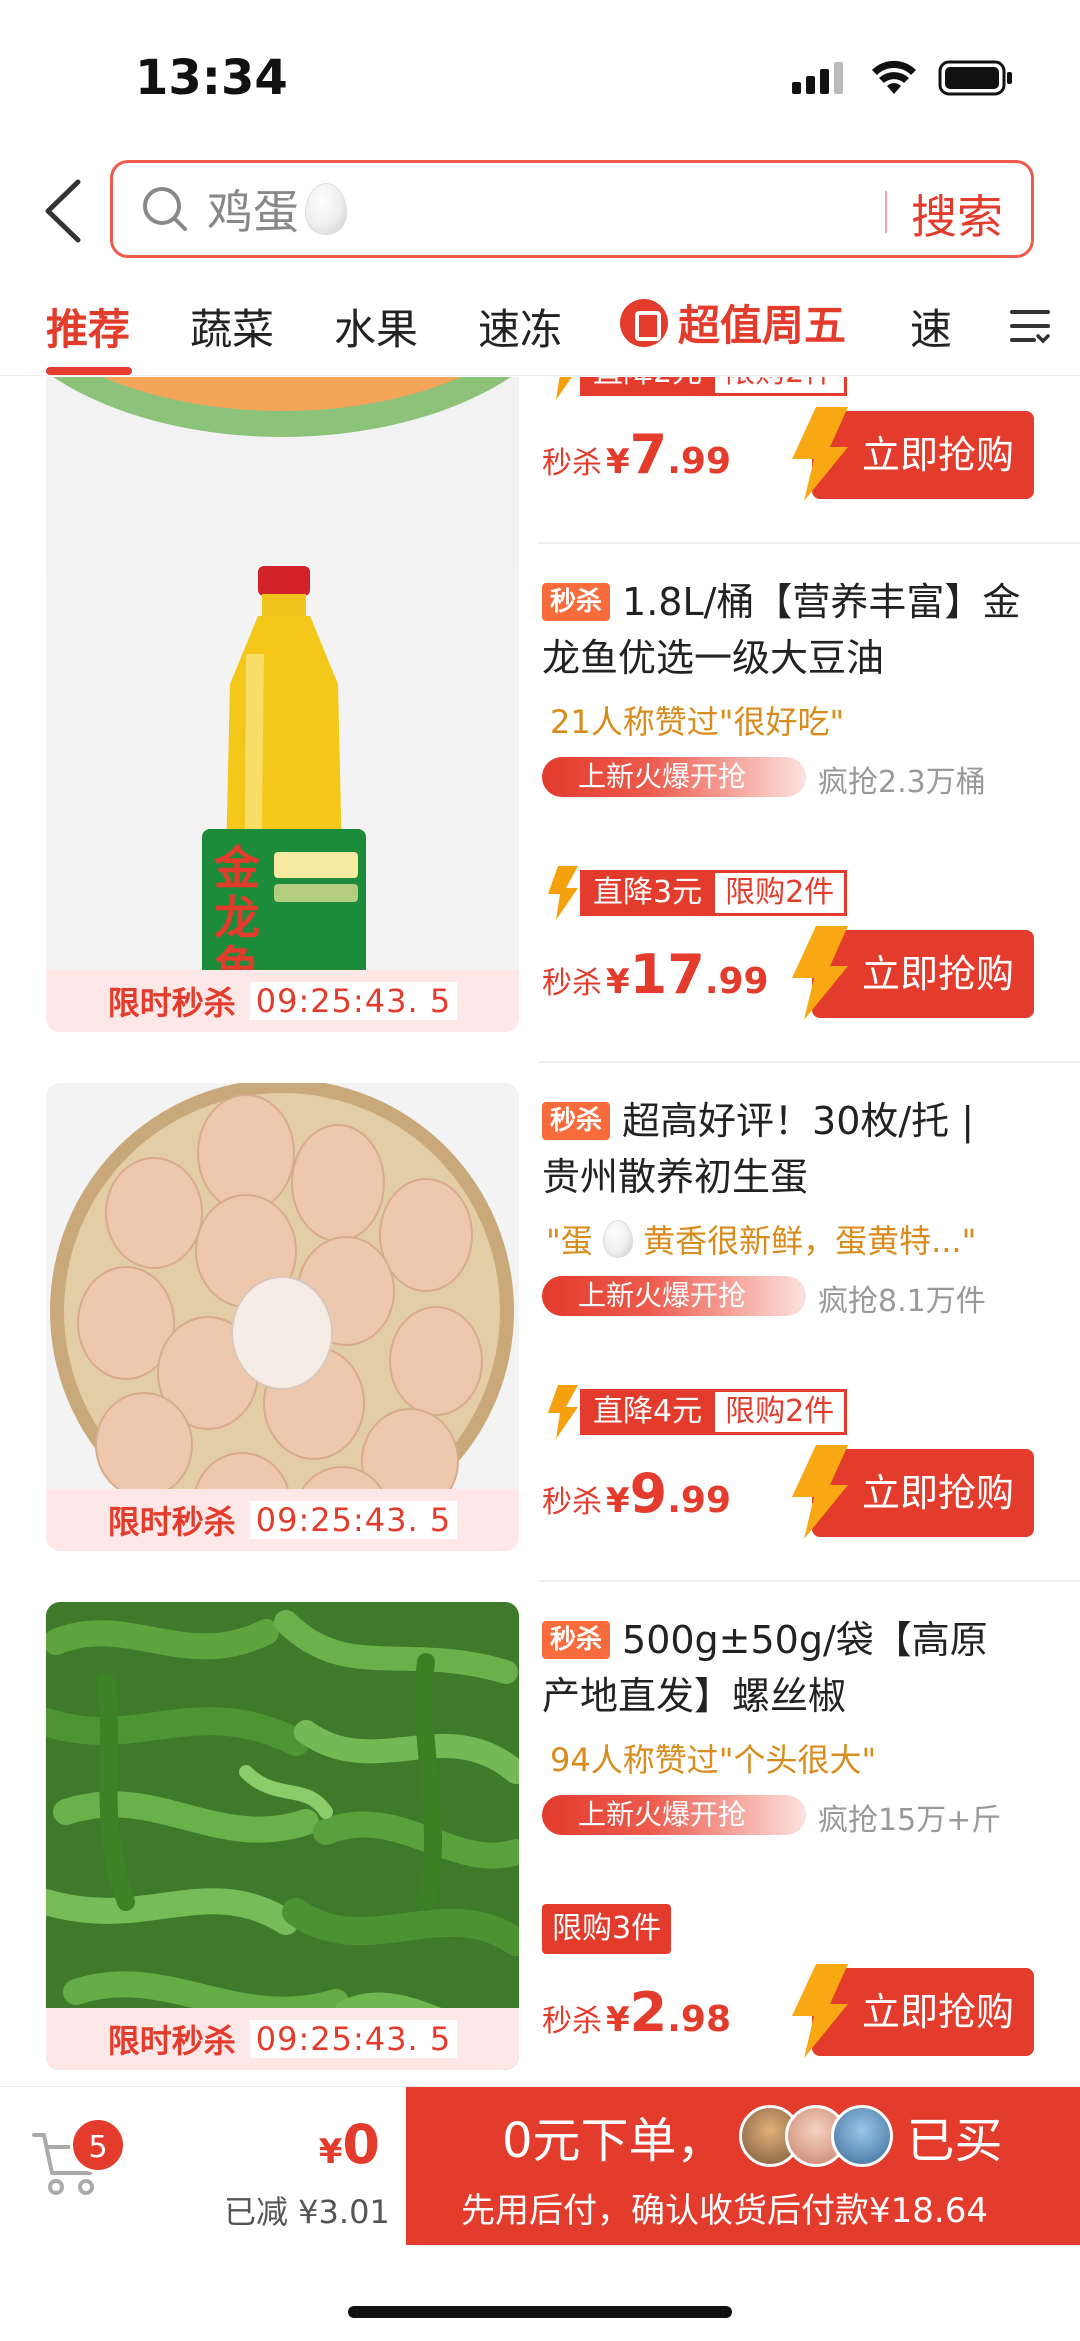 Image resolution: width=1080 pixels, height=2341 pixels. Describe the element at coordinates (902, 782) in the screenshot. I see `sold-count: 疯抢2.3万桶` at that location.